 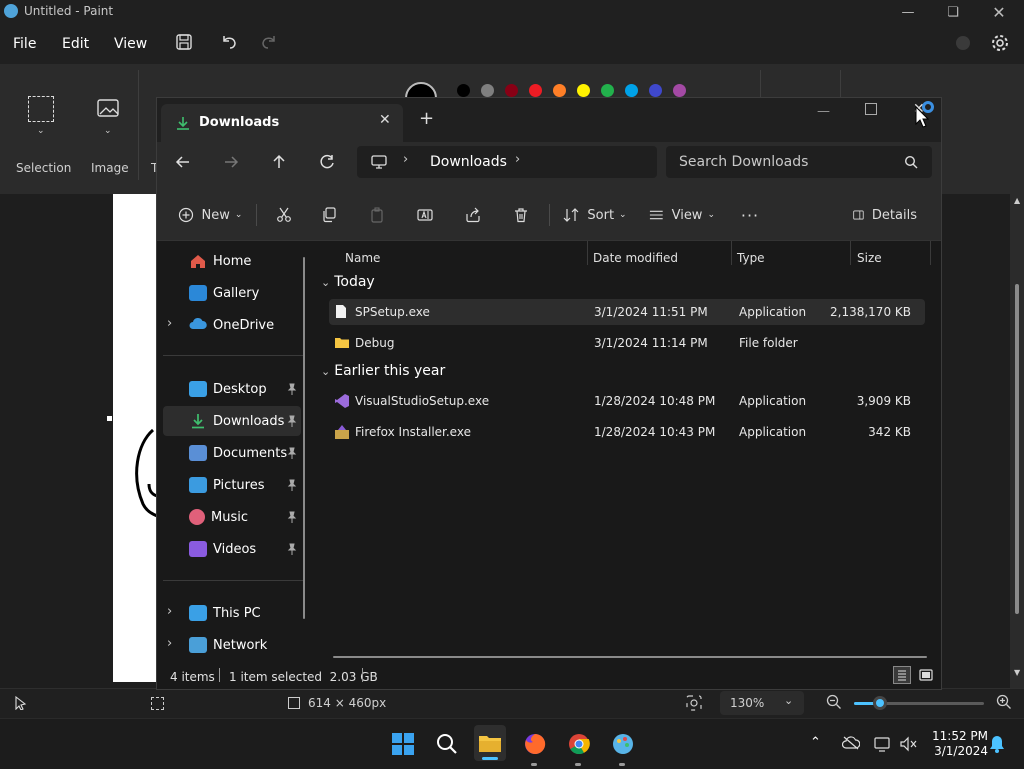 I want to click on horizontal-scrollbar, so click(x=630, y=657).